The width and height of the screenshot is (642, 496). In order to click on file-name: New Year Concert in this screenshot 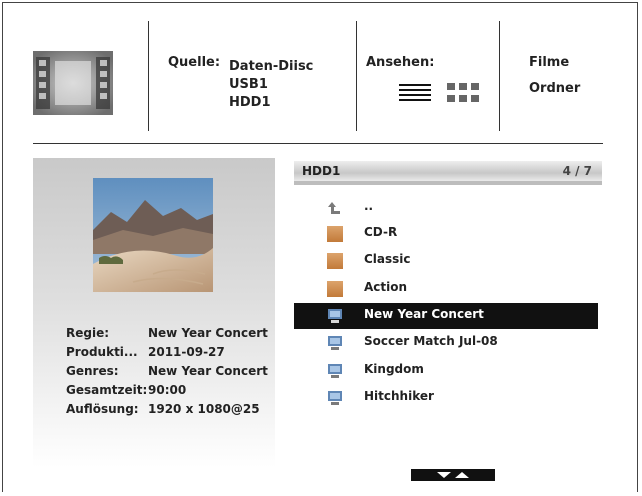, I will do `click(424, 314)`.